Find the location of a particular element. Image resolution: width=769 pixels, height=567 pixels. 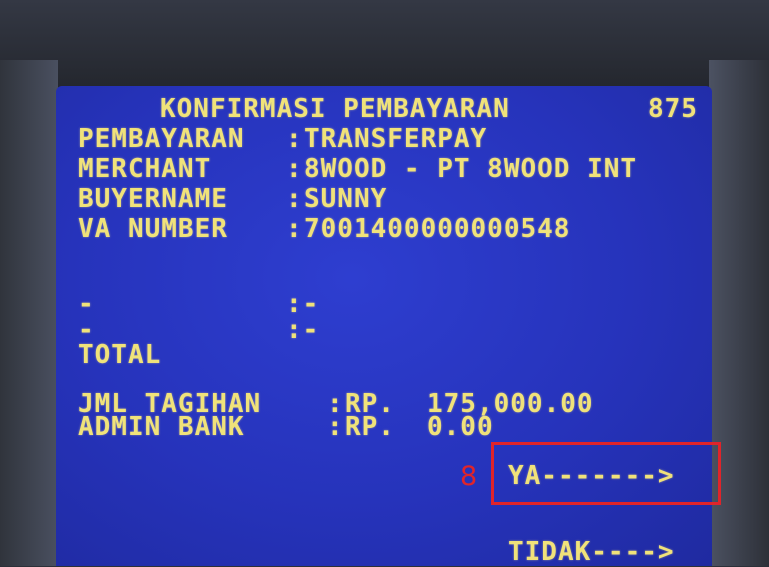

row-sep-blank-2: :- is located at coordinates (303, 330).